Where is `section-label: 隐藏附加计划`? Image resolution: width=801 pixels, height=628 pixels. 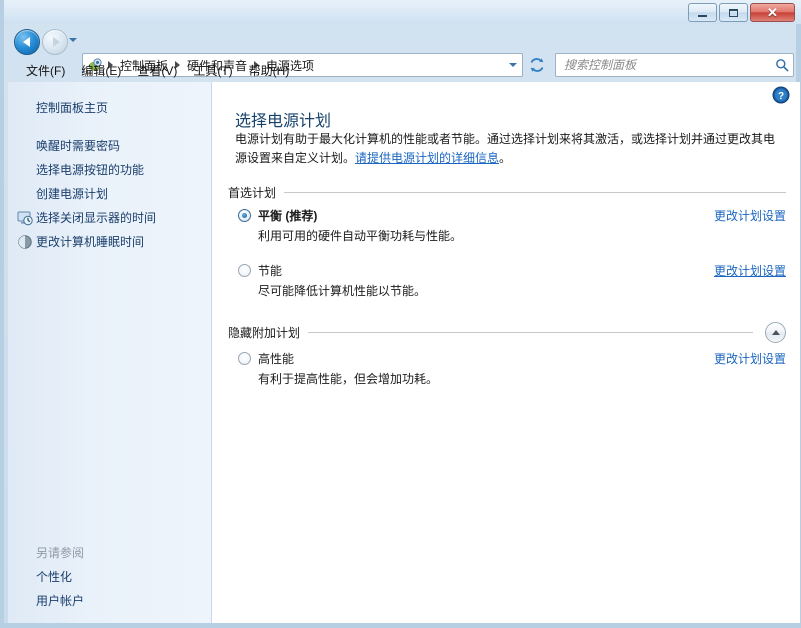 section-label: 隐藏附加计划 is located at coordinates (264, 333).